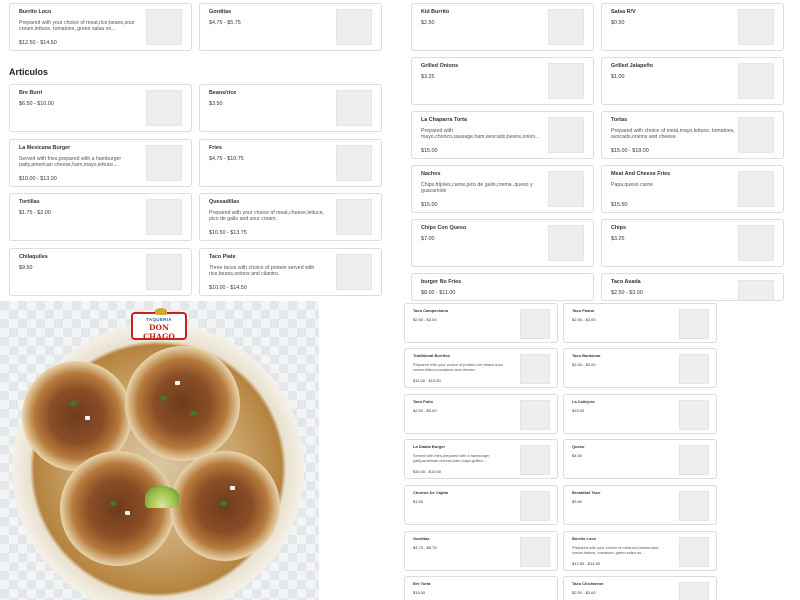  Describe the element at coordinates (481, 414) in the screenshot. I see `menu-item-card: Taco Pollo $2.50 - $3.00` at that location.